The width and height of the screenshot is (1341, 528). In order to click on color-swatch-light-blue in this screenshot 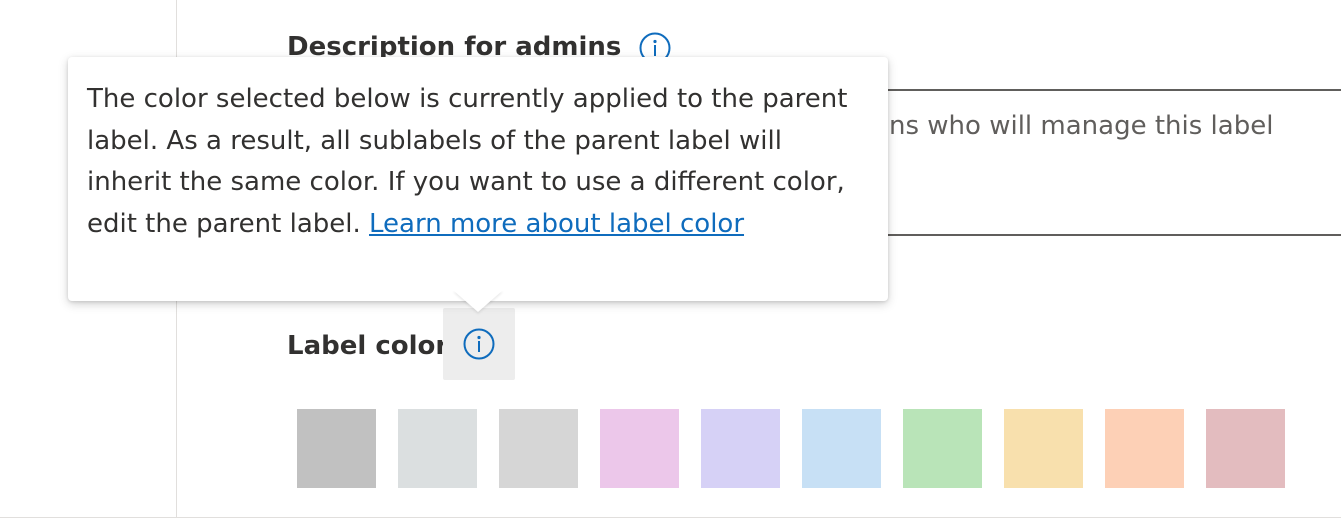, I will do `click(841, 448)`.